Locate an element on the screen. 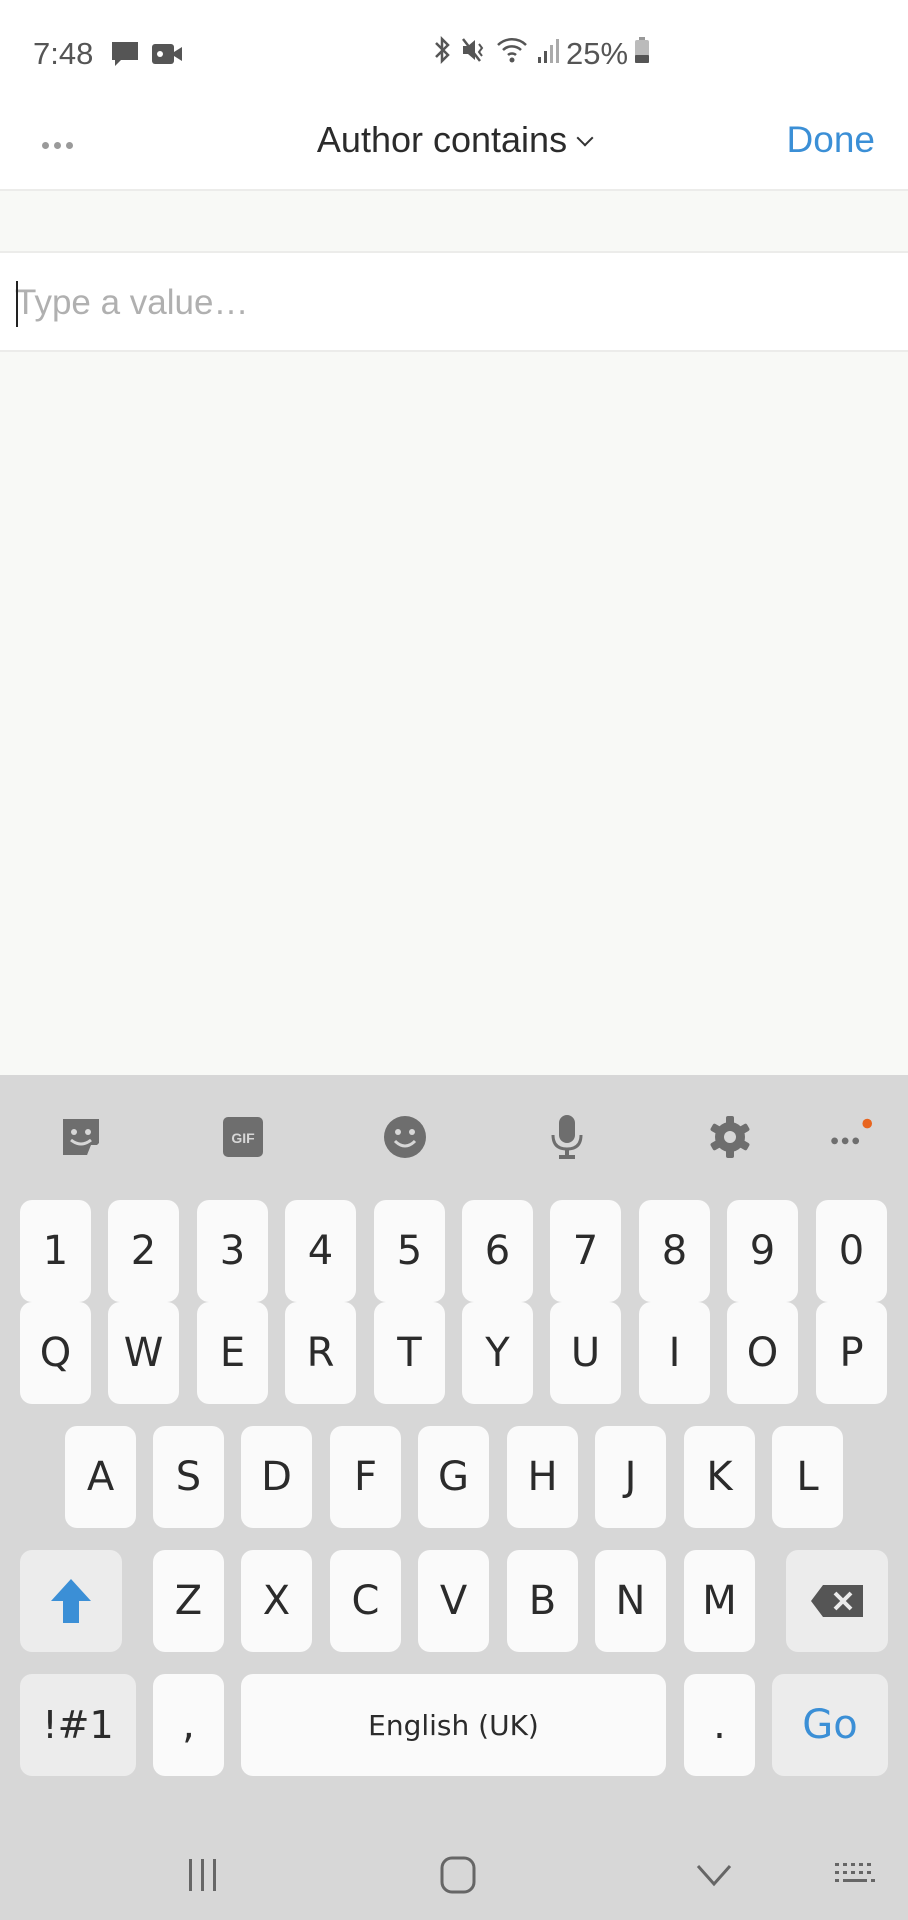  key-c: C is located at coordinates (365, 1601).